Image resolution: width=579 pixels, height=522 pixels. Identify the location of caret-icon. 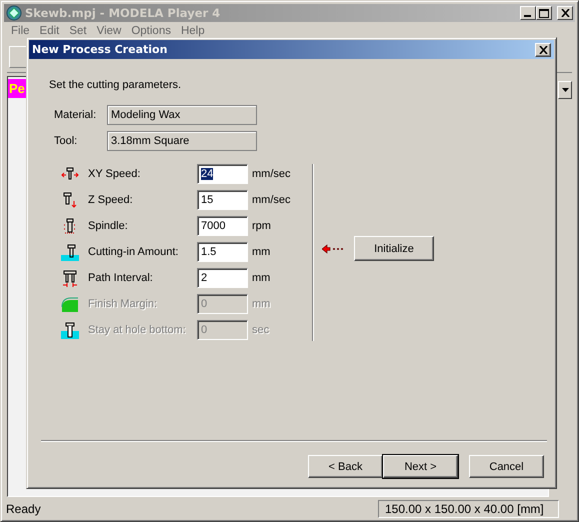
(565, 90).